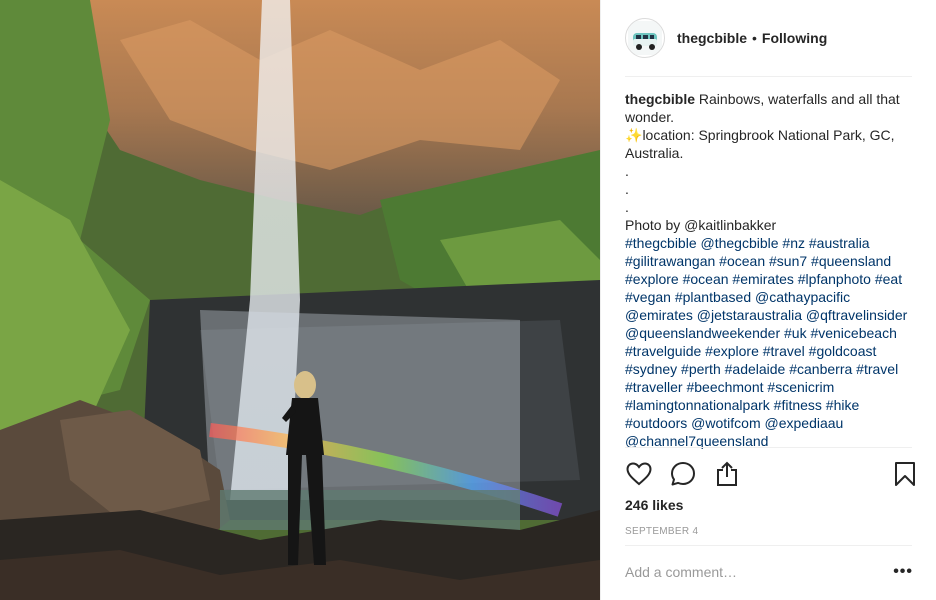 The height and width of the screenshot is (600, 936). Describe the element at coordinates (660, 99) in the screenshot. I see `caption-username: thegcbible` at that location.